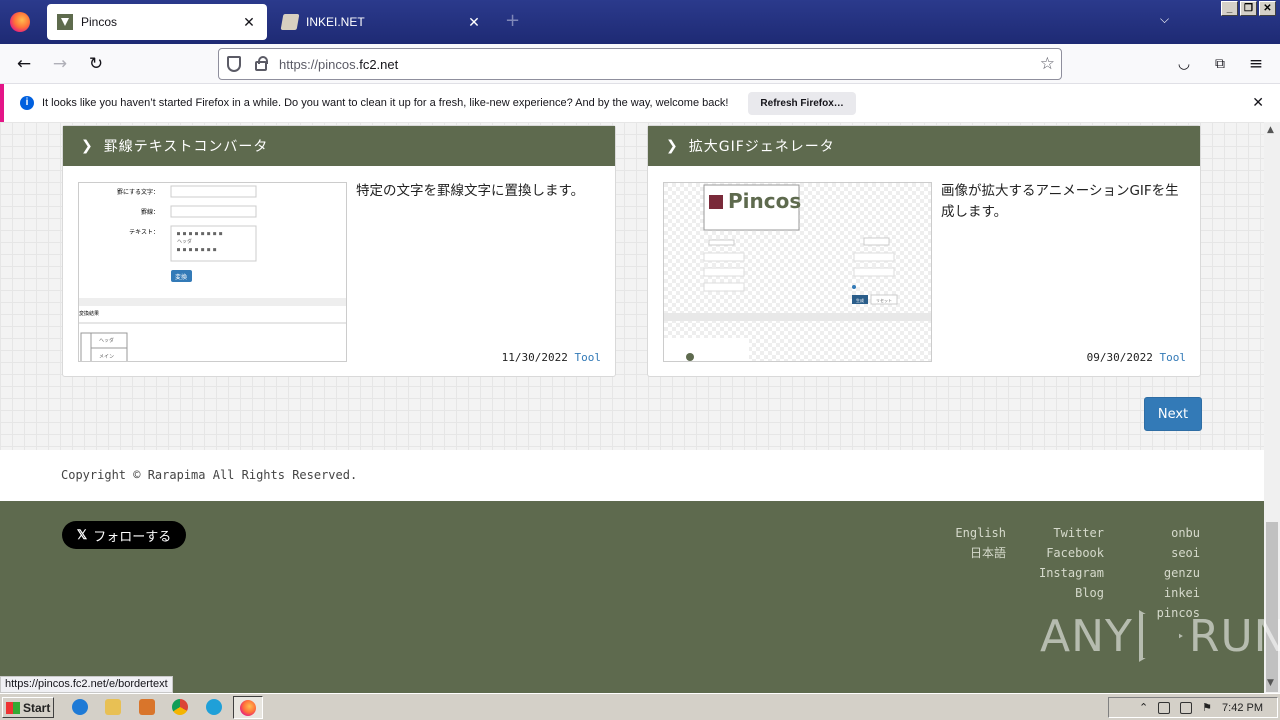 The height and width of the screenshot is (720, 1280). I want to click on firefox-icon, so click(248, 708).